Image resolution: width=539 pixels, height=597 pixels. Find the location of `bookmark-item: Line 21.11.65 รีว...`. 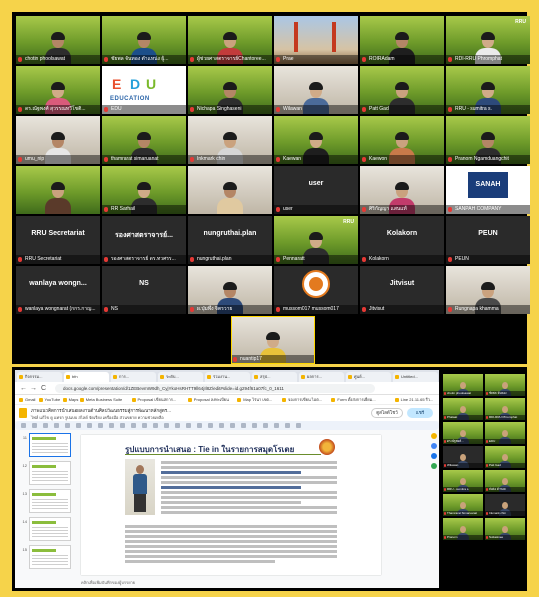

bookmark-item: Line 21.11.65 รีว... is located at coordinates (413, 400).